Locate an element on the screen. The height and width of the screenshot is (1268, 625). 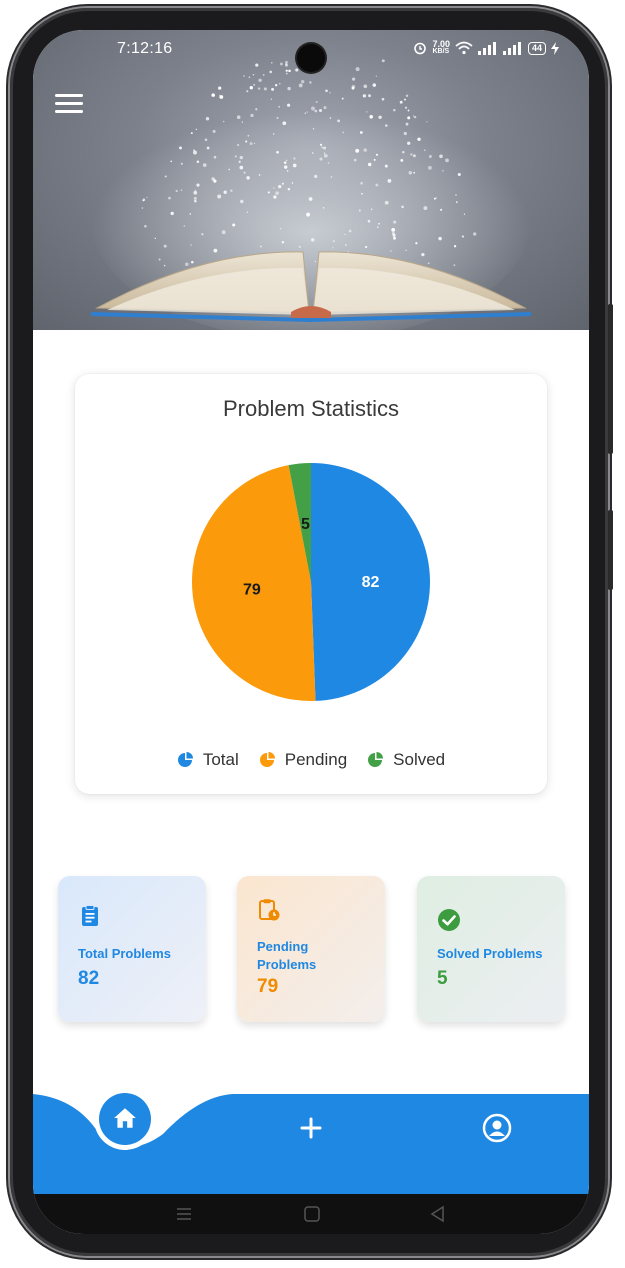
solved-problems-card: Solved Problems 5 is located at coordinates (491, 949).